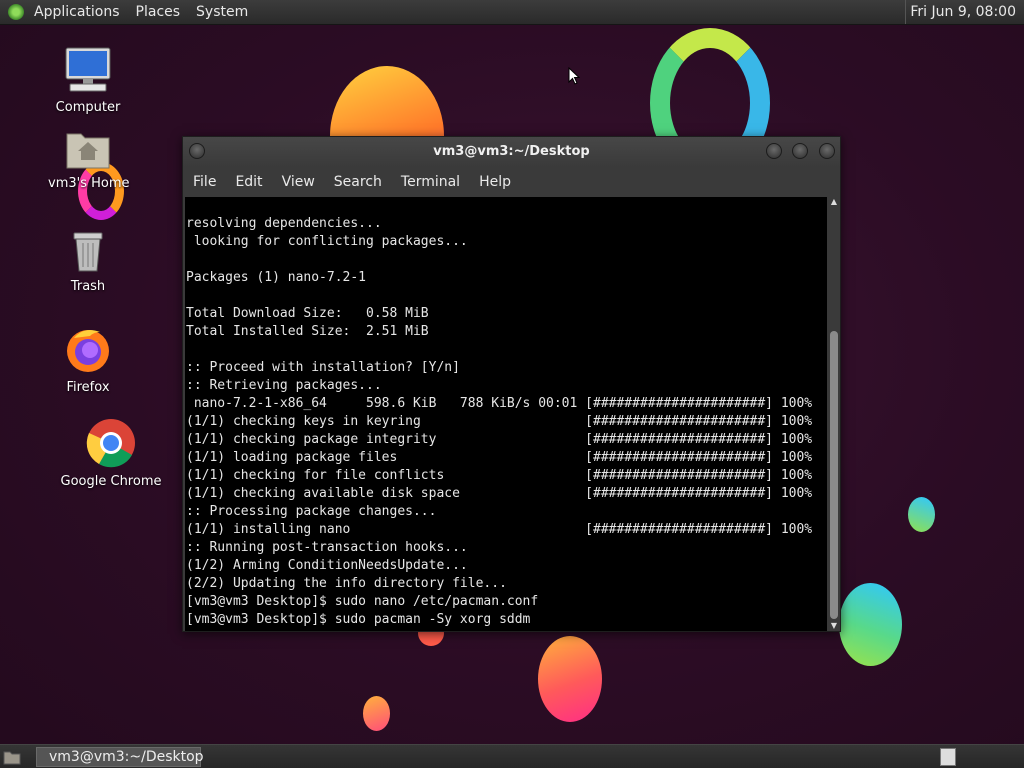 This screenshot has width=1024, height=768. What do you see at coordinates (512, 756) in the screenshot?
I see `bottom-panel: vm3@vm3:~/Desktop` at bounding box center [512, 756].